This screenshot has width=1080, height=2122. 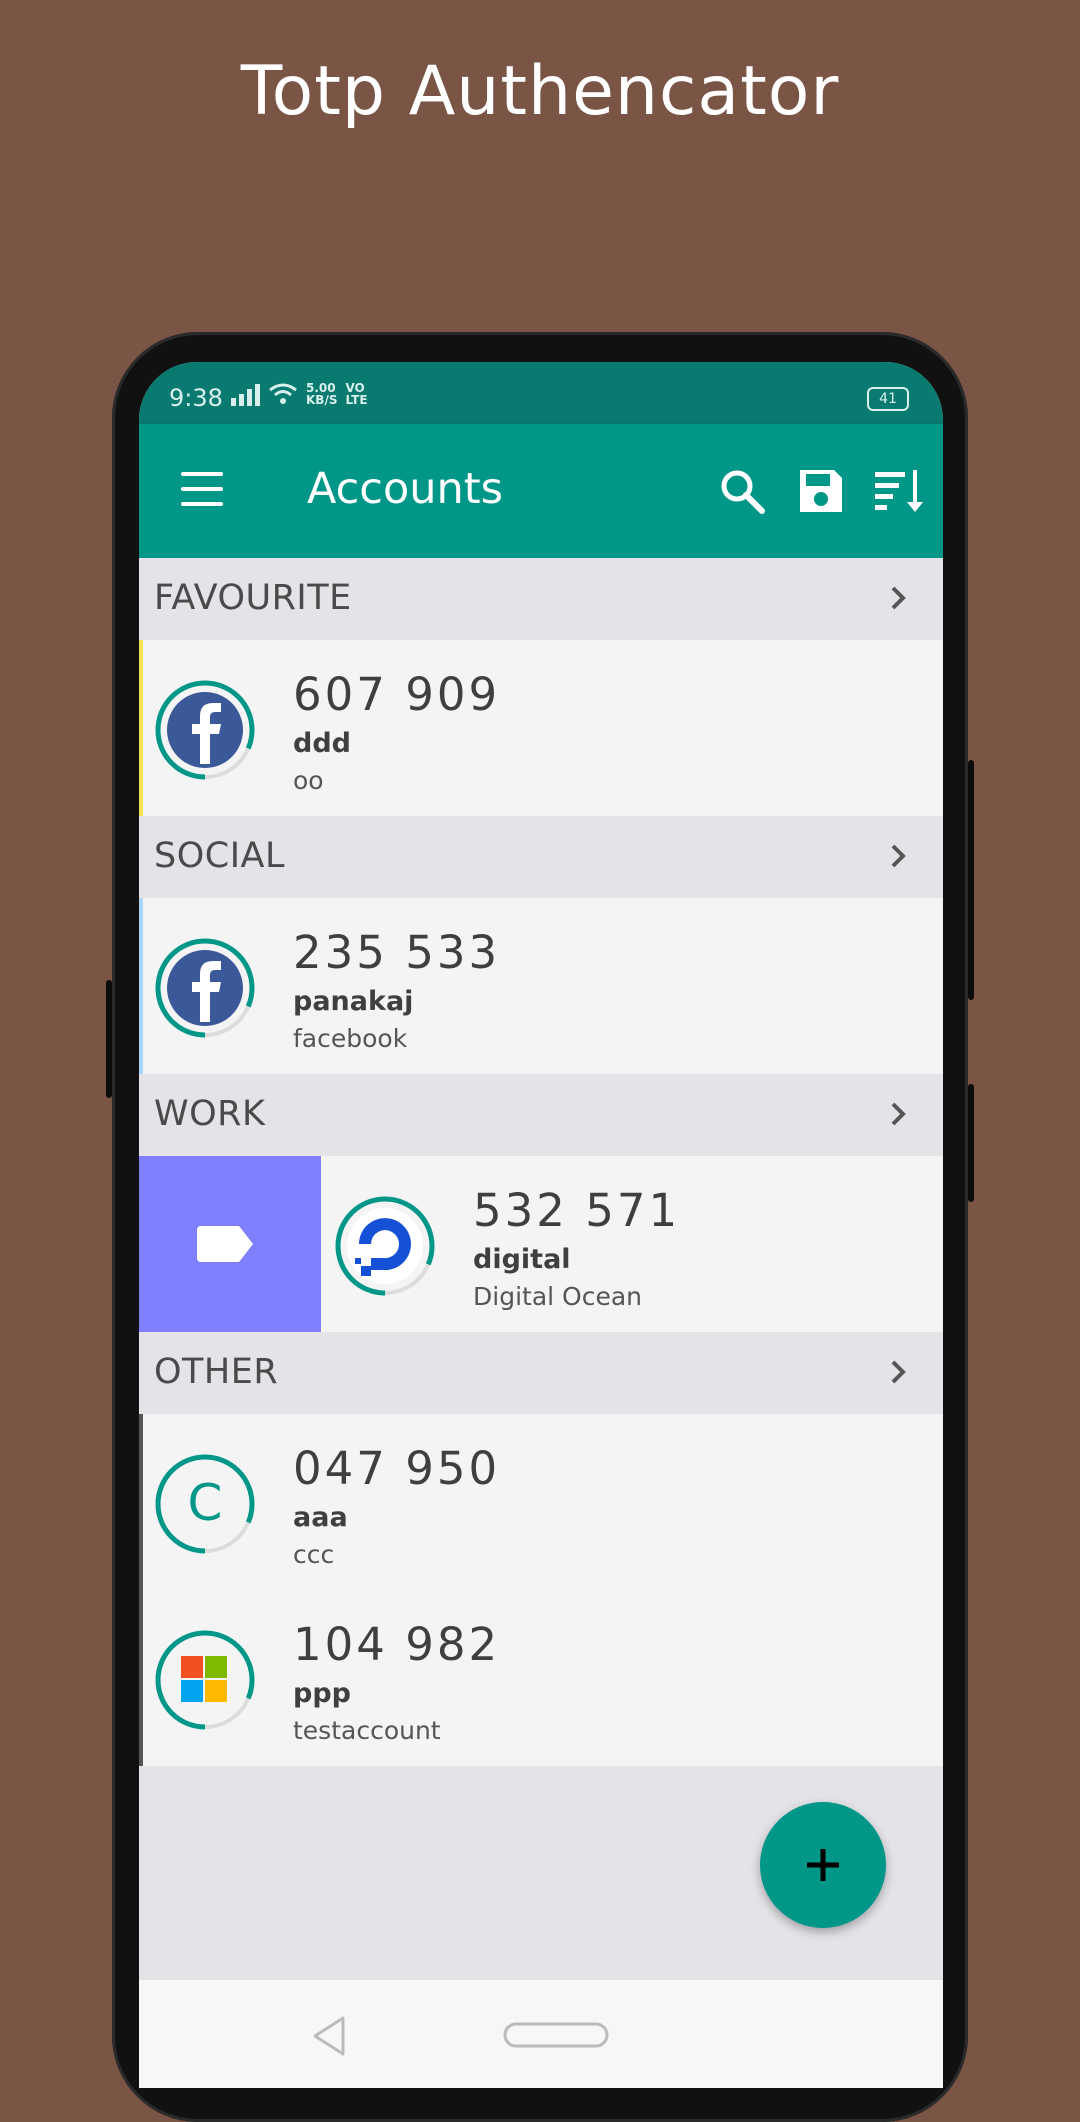 I want to click on back-icon, so click(x=329, y=2036).